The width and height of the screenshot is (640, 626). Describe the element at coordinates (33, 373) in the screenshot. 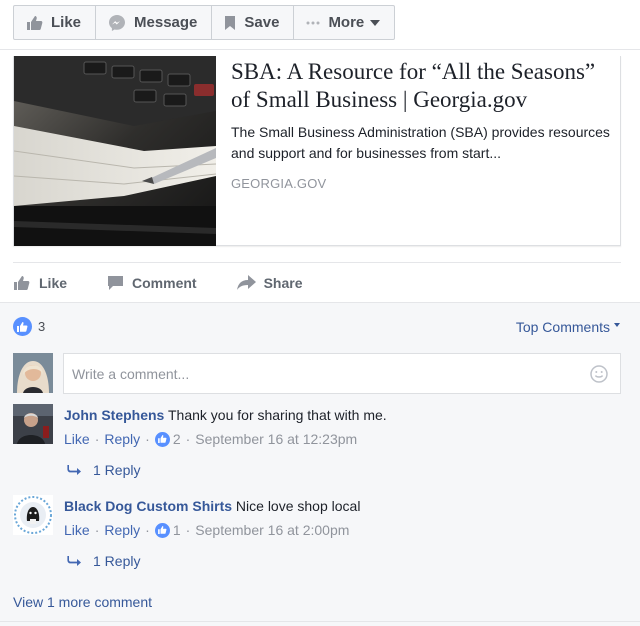

I see `current-user-avatar` at that location.